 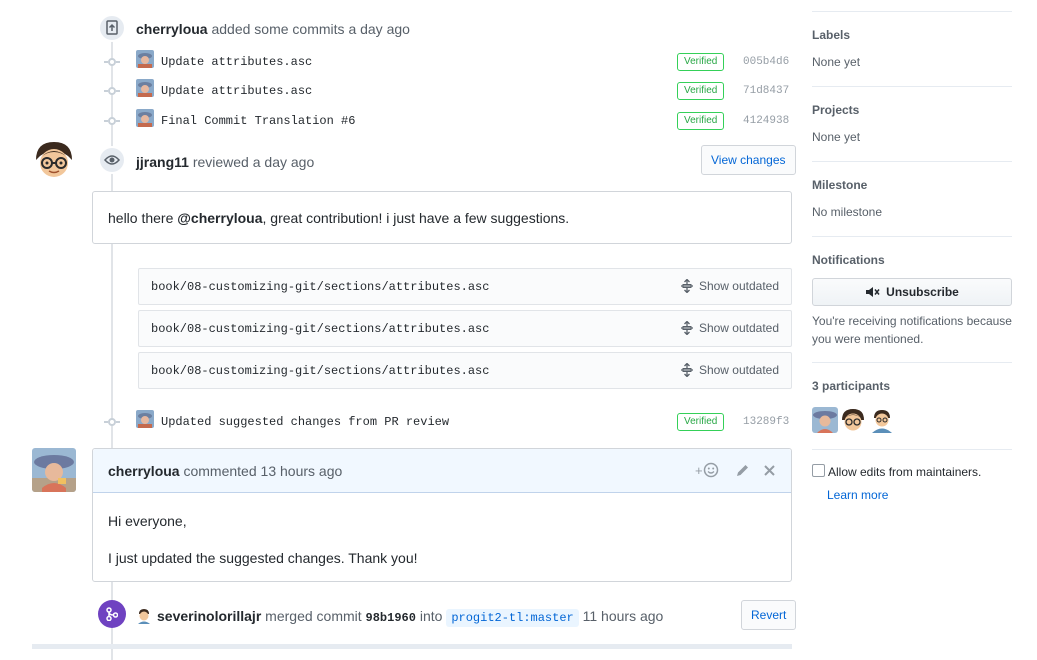 I want to click on git-merge-icon, so click(x=112, y=614).